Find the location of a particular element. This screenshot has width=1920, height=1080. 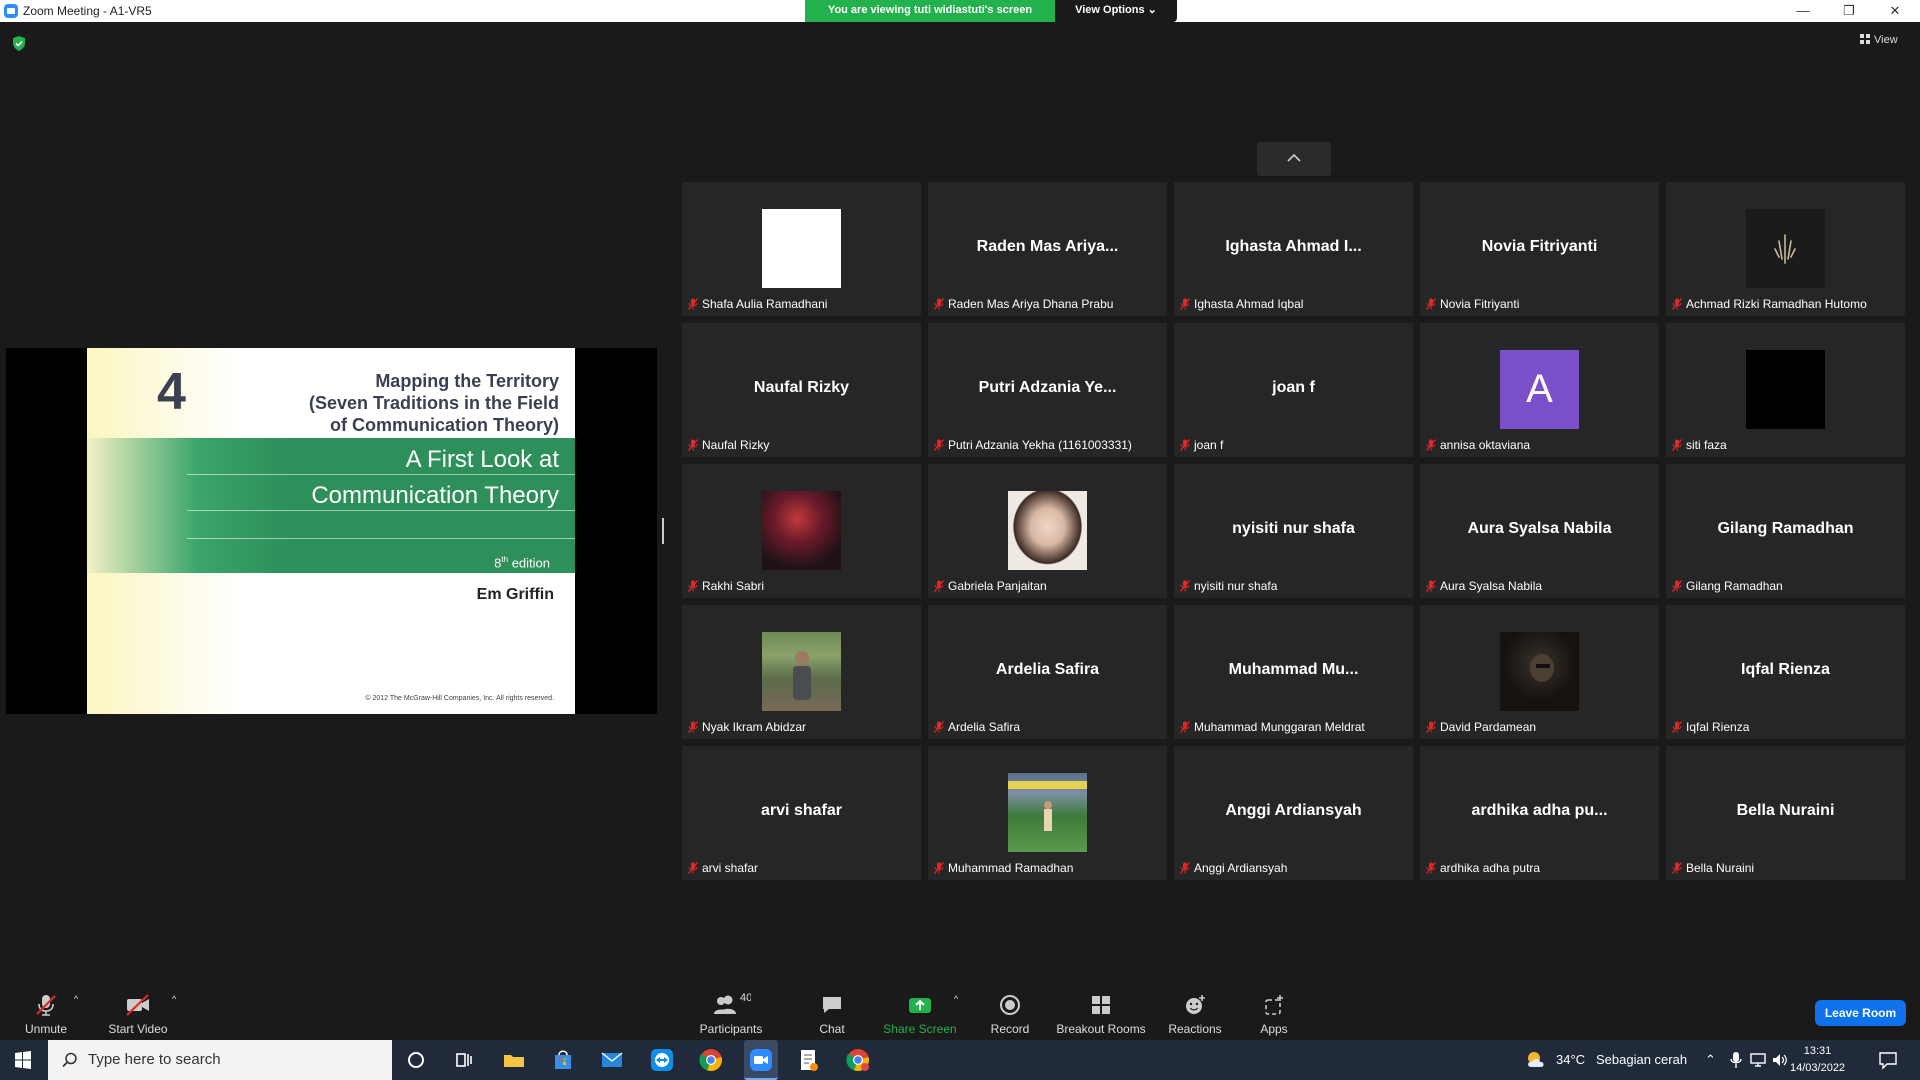

participant-tile: Muhammad Ramadhan is located at coordinates (1047, 813).